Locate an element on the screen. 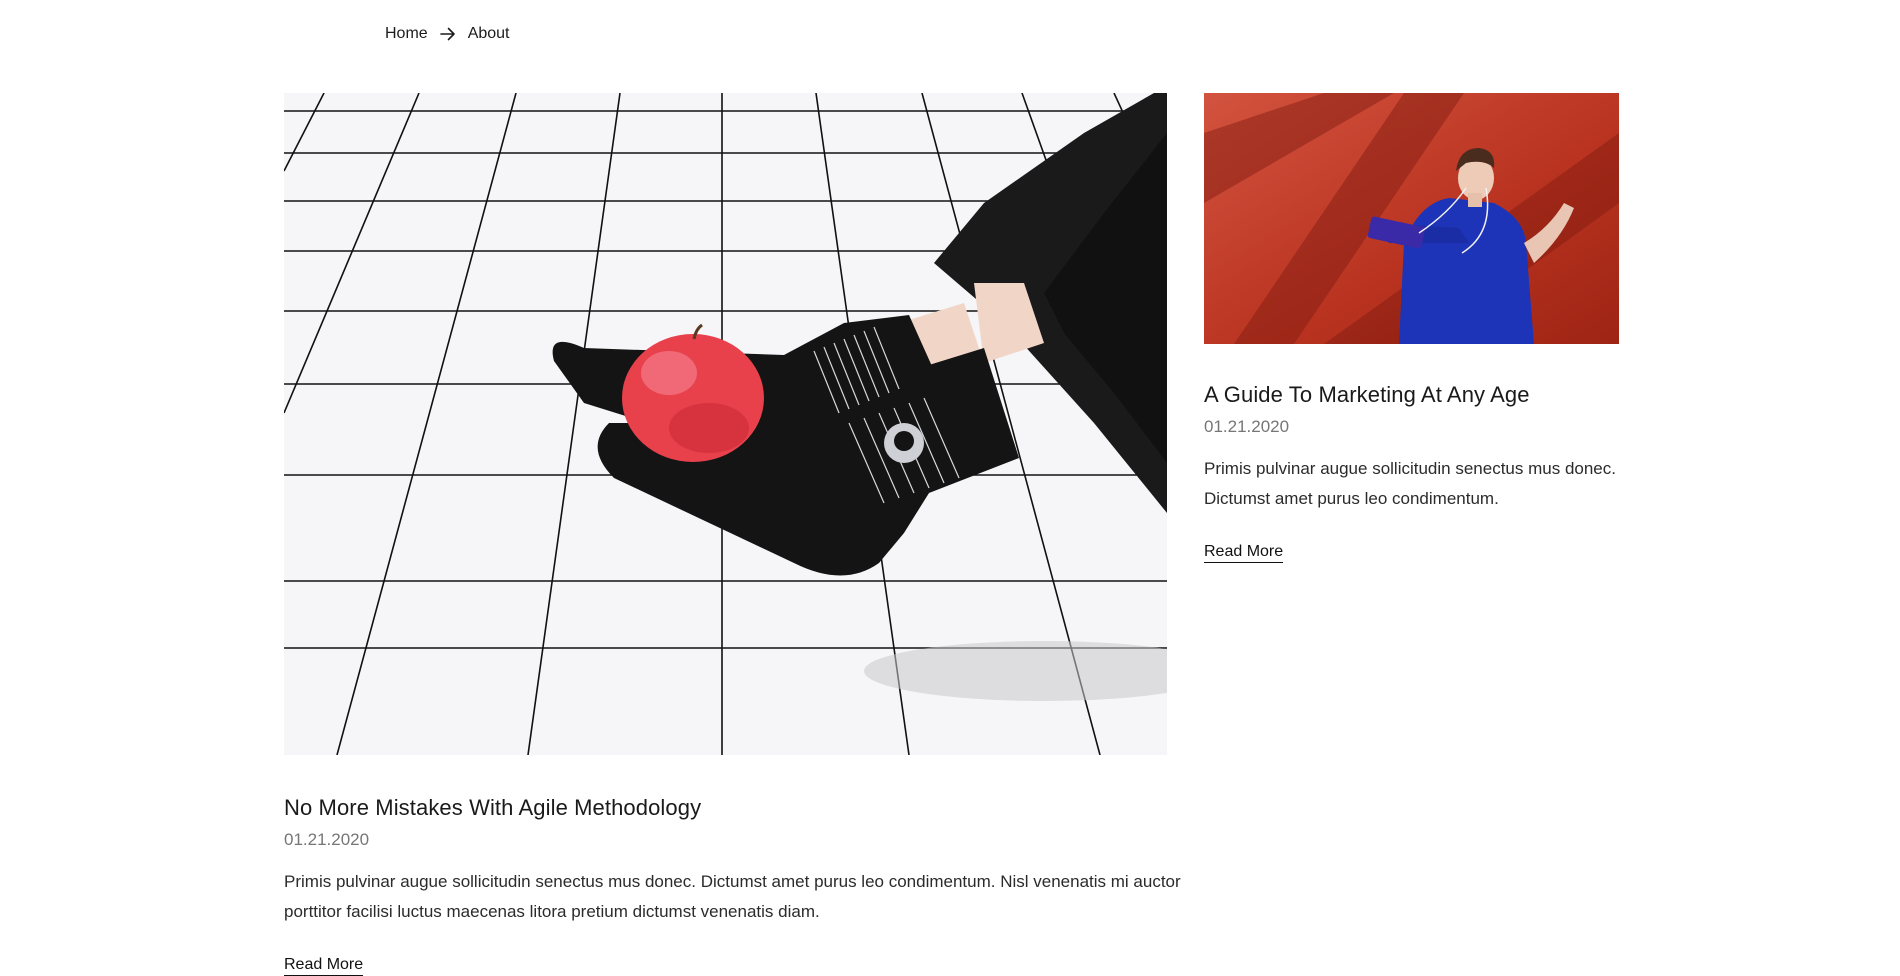  post-title: A Guide To Marketing At Any Age is located at coordinates (1414, 395).